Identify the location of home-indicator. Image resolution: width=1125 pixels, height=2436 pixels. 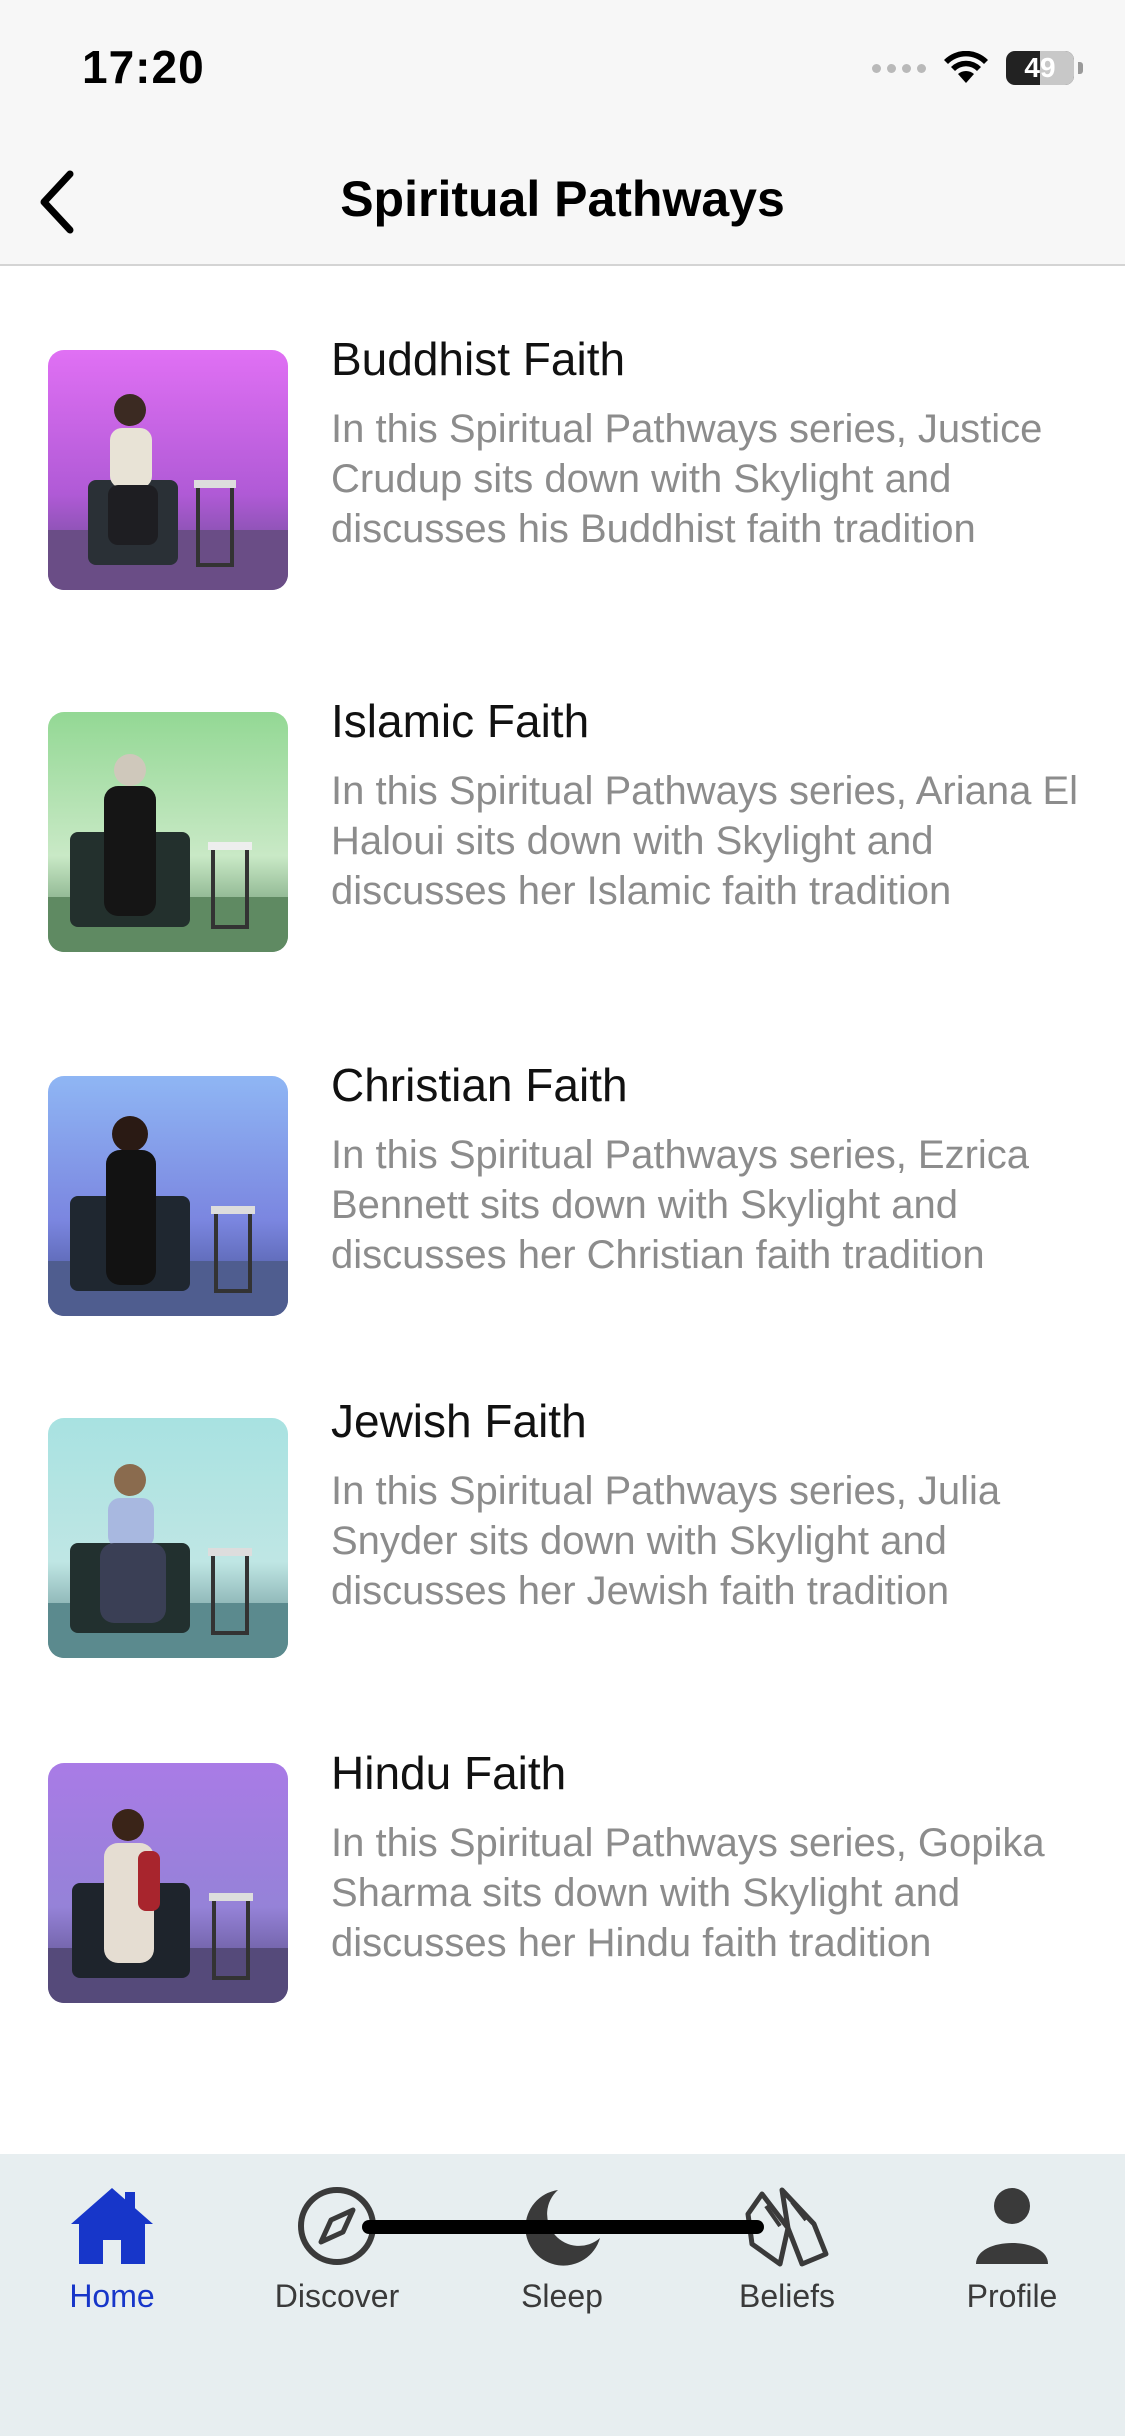
(563, 2227).